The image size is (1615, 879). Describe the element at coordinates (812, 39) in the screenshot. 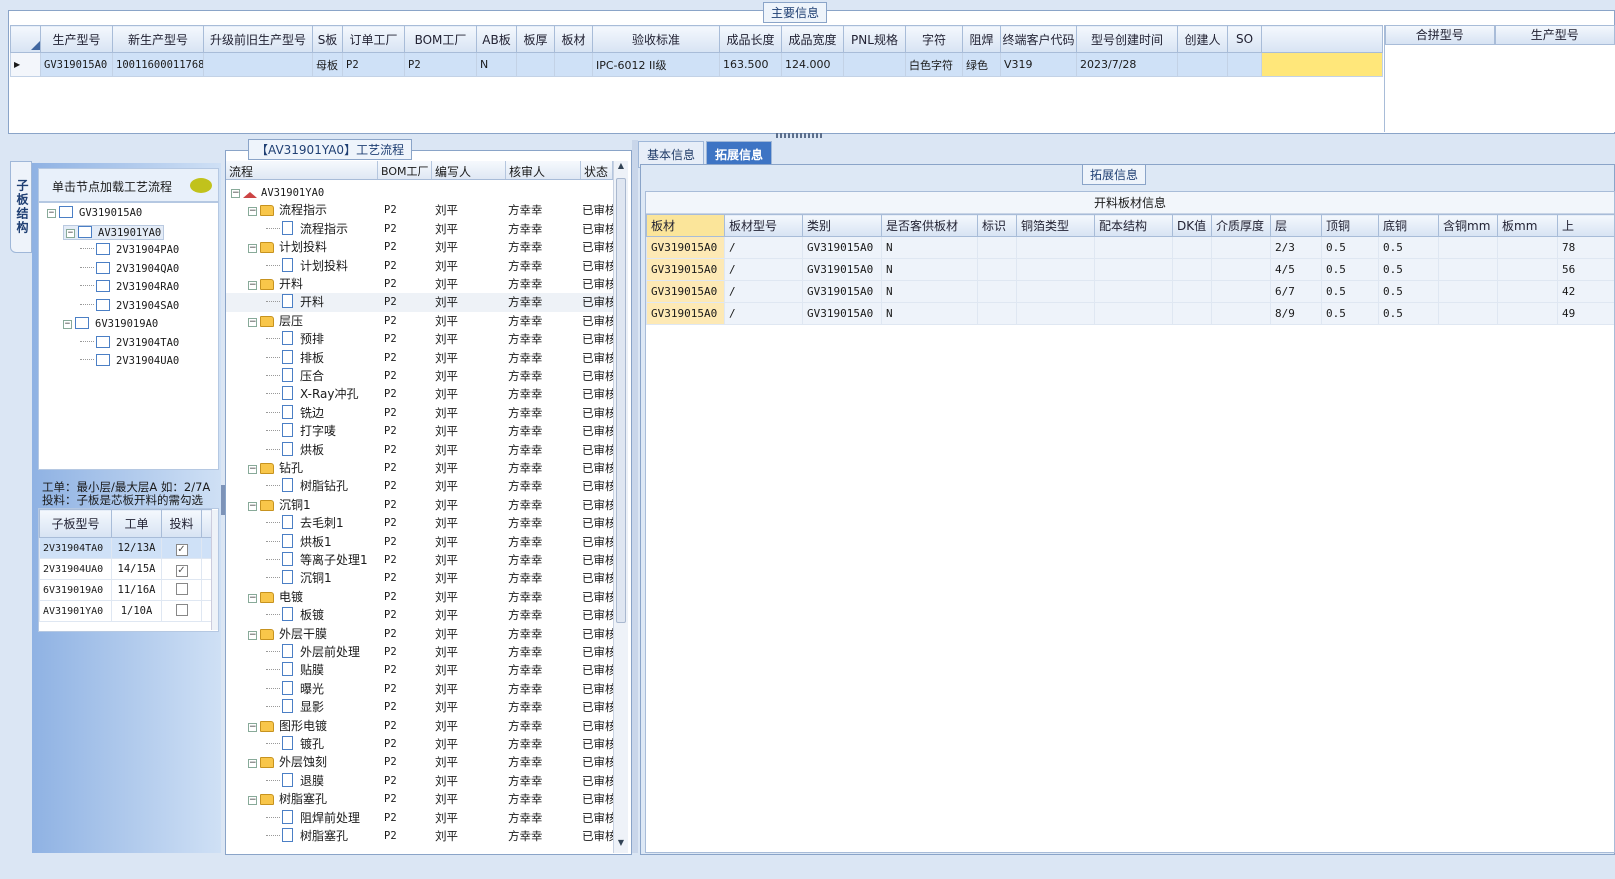

I see `col-header-11: 成品宽度` at that location.